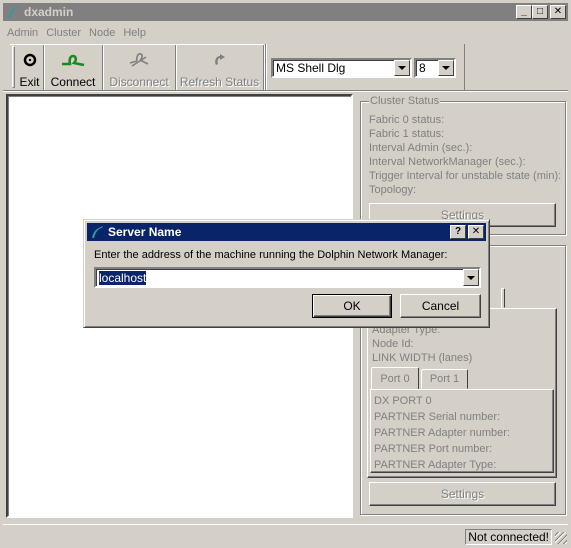  I want to click on minimize-button: _, so click(524, 12).